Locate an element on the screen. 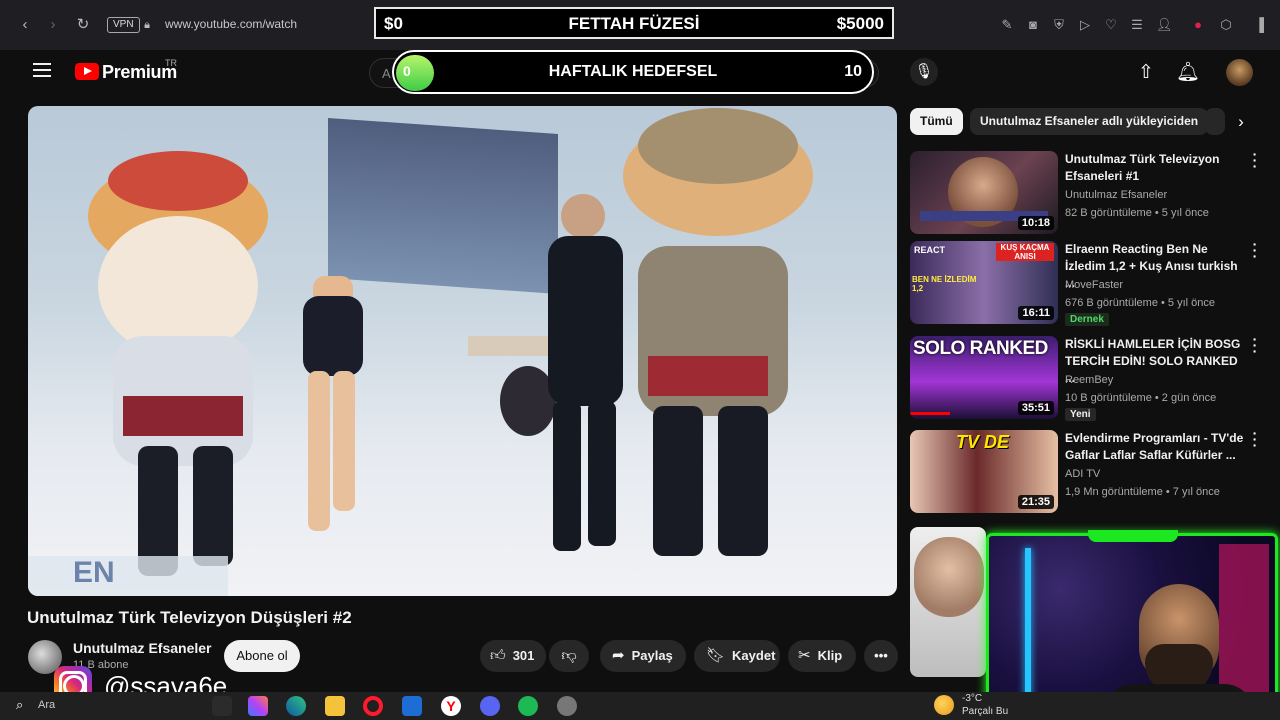 The height and width of the screenshot is (720, 1280). task-view-icon is located at coordinates (222, 706).